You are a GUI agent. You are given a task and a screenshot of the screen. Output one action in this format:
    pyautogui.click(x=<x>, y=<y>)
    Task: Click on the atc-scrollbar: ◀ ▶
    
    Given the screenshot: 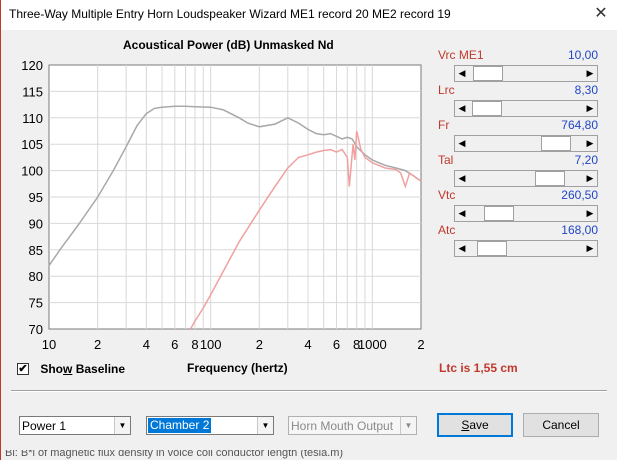 What is the action you would take?
    pyautogui.click(x=526, y=248)
    